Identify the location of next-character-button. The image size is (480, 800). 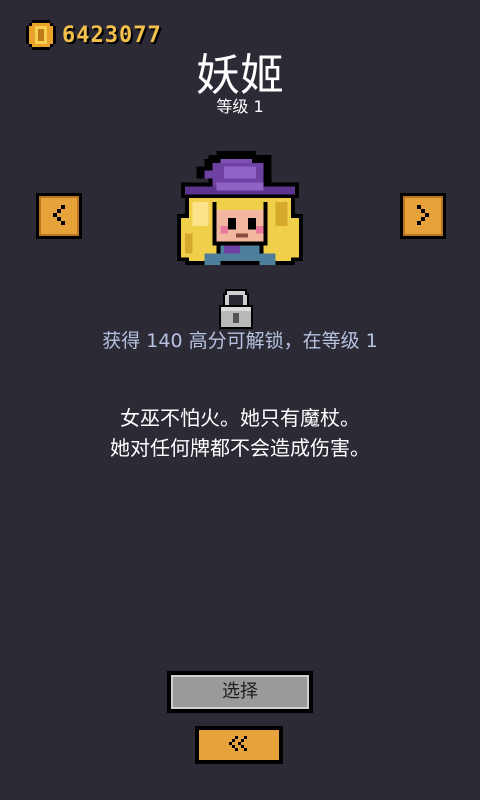
(423, 216).